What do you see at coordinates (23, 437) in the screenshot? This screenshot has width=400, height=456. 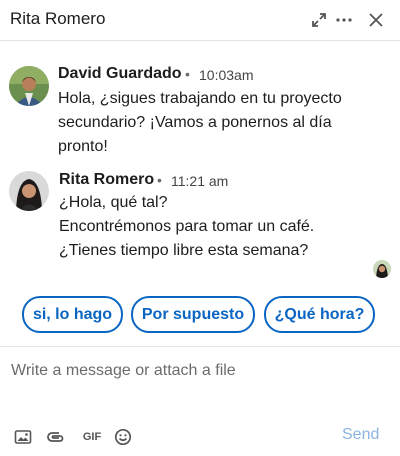 I see `image-icon` at bounding box center [23, 437].